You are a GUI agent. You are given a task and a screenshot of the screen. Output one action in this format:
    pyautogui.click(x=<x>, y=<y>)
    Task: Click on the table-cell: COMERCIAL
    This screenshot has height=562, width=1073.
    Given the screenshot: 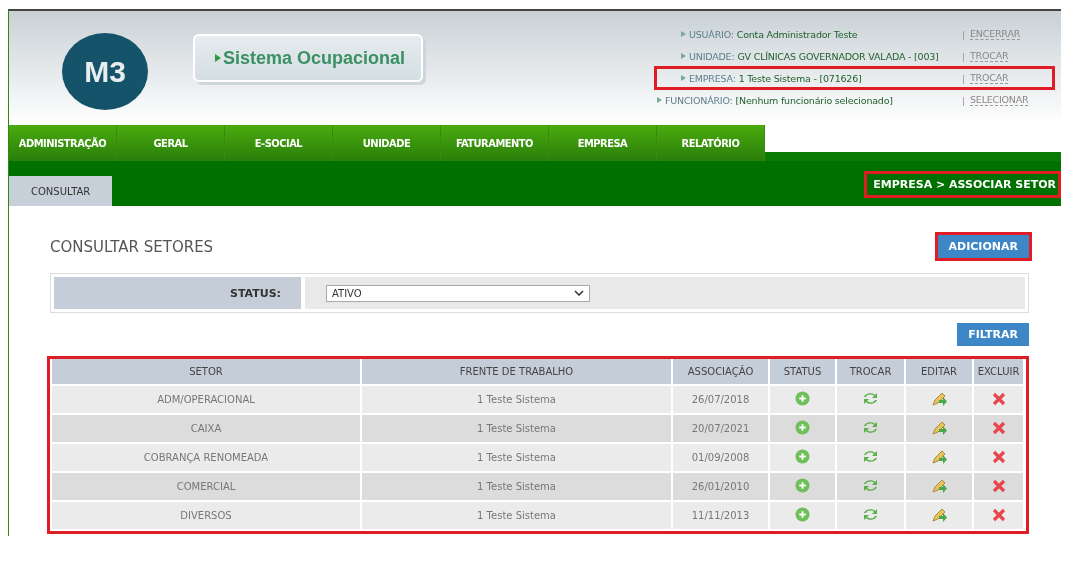 What is the action you would take?
    pyautogui.click(x=206, y=486)
    